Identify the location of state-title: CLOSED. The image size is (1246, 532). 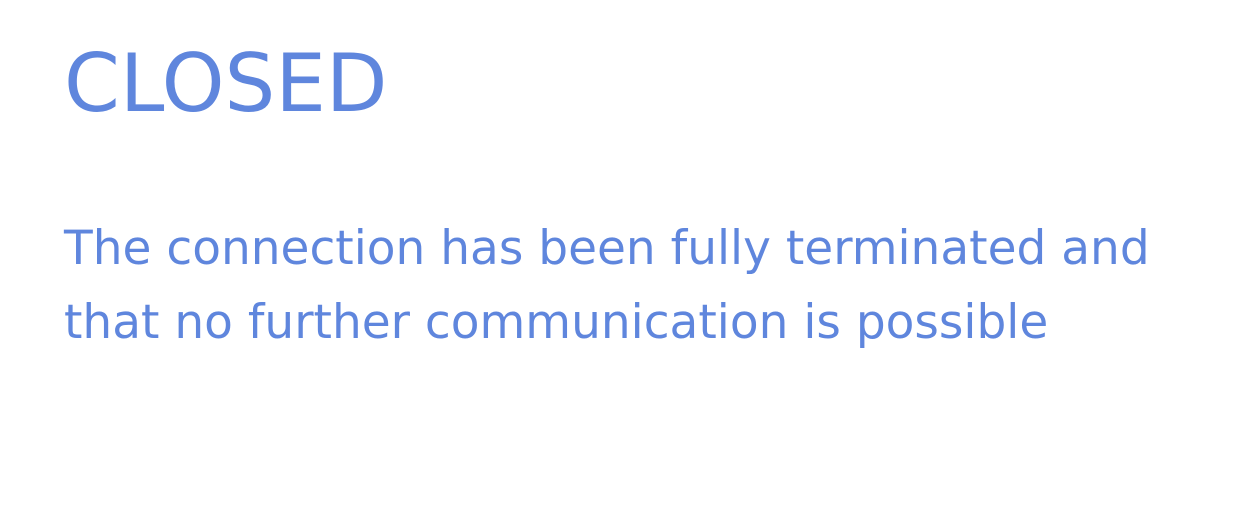
(226, 83).